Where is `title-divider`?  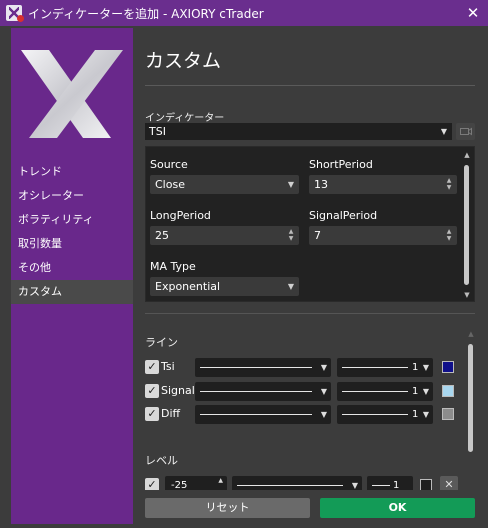
title-divider is located at coordinates (310, 85).